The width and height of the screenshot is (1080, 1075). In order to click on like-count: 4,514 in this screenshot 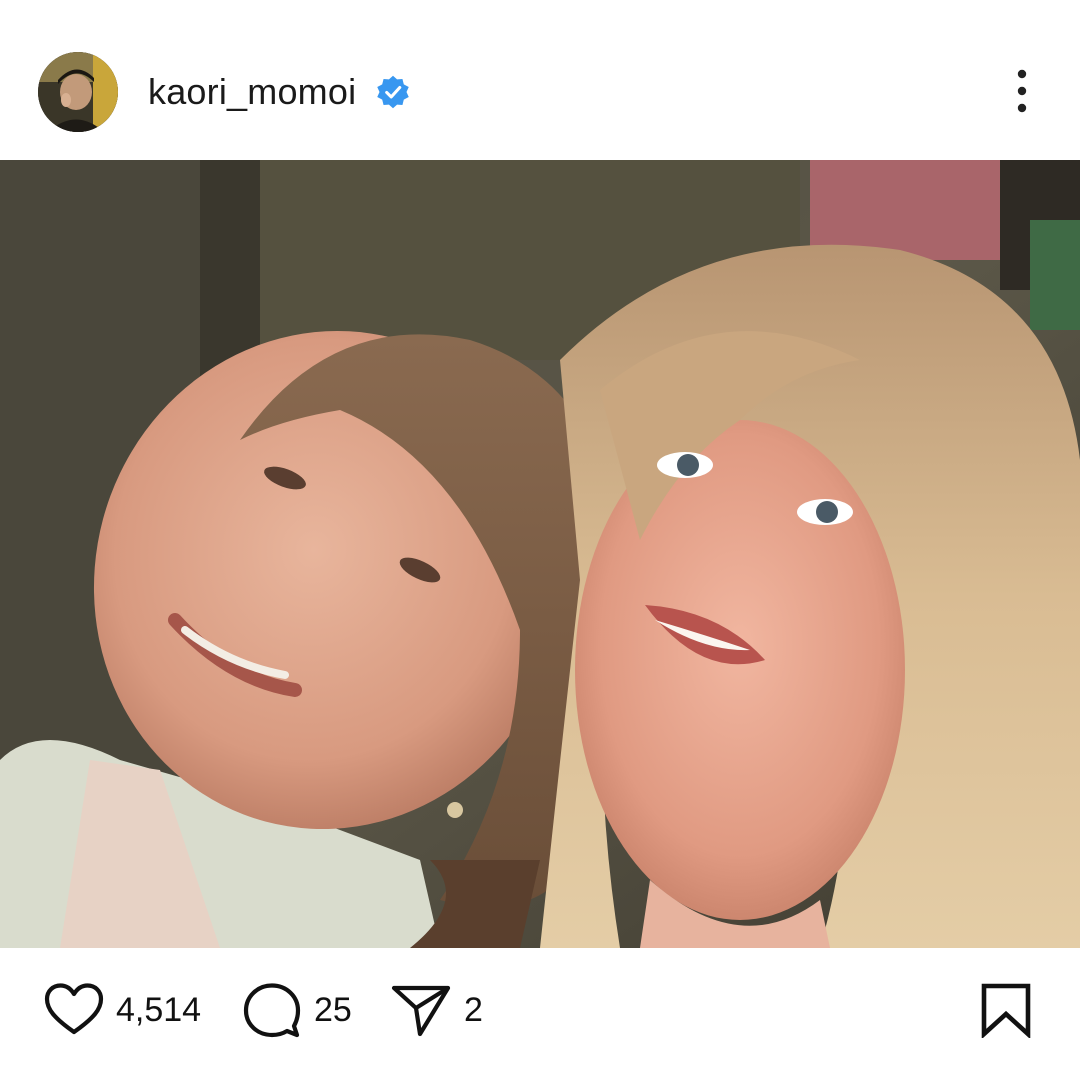, I will do `click(159, 1010)`.